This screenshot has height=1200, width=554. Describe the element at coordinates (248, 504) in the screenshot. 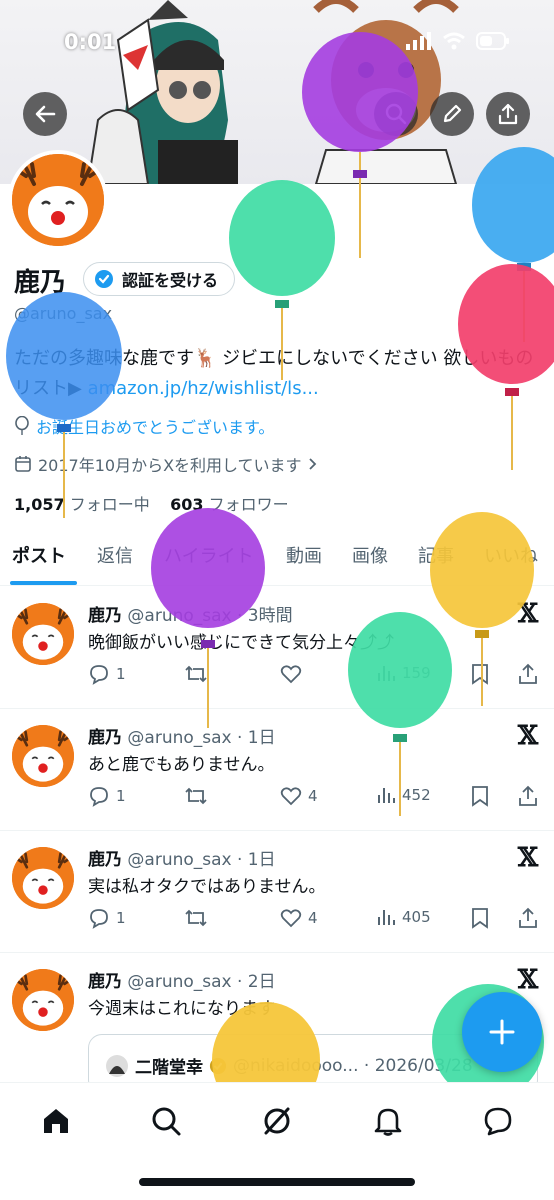

I see `followers-label: フォロワー` at that location.